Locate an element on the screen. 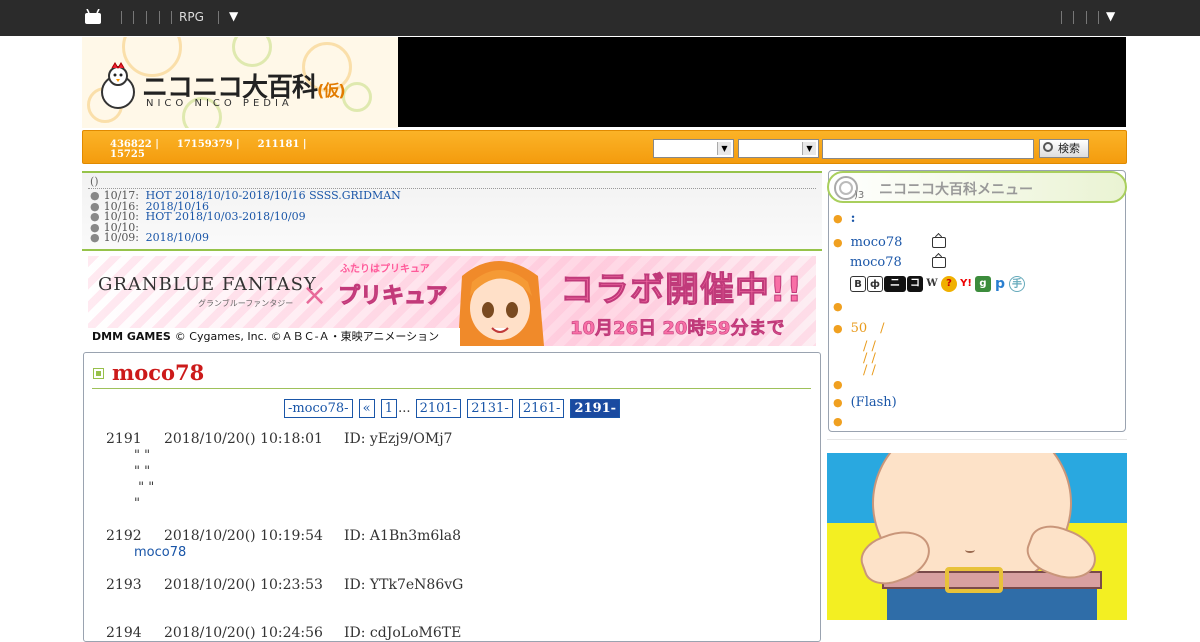 Image resolution: width=1200 pixels, height=642 pixels. search-category-select: ▼ is located at coordinates (693, 148).